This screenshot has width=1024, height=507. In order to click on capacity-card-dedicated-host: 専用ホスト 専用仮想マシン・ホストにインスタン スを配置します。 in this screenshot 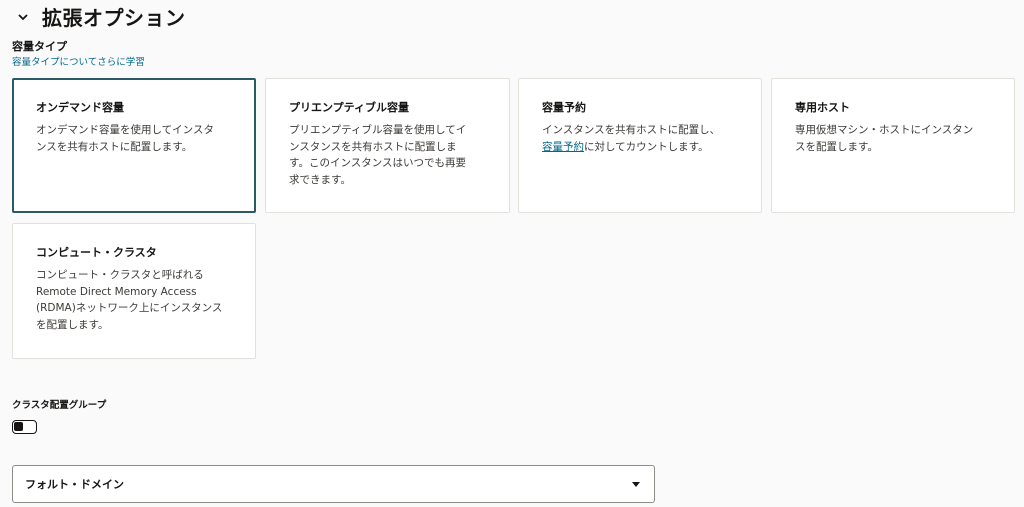, I will do `click(893, 145)`.